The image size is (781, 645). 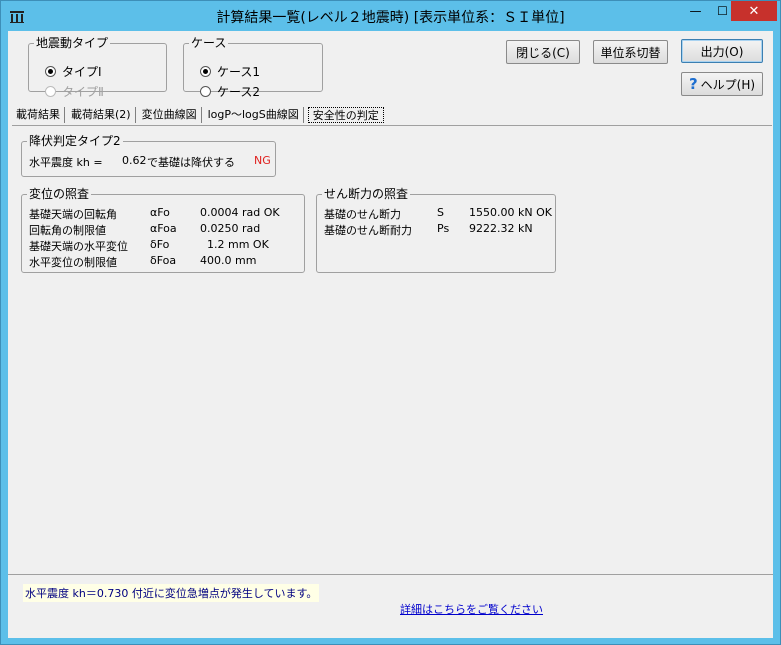 I want to click on ground-motion-group: 地震動タイプ タイプⅠ タイプⅡ, so click(x=97, y=67).